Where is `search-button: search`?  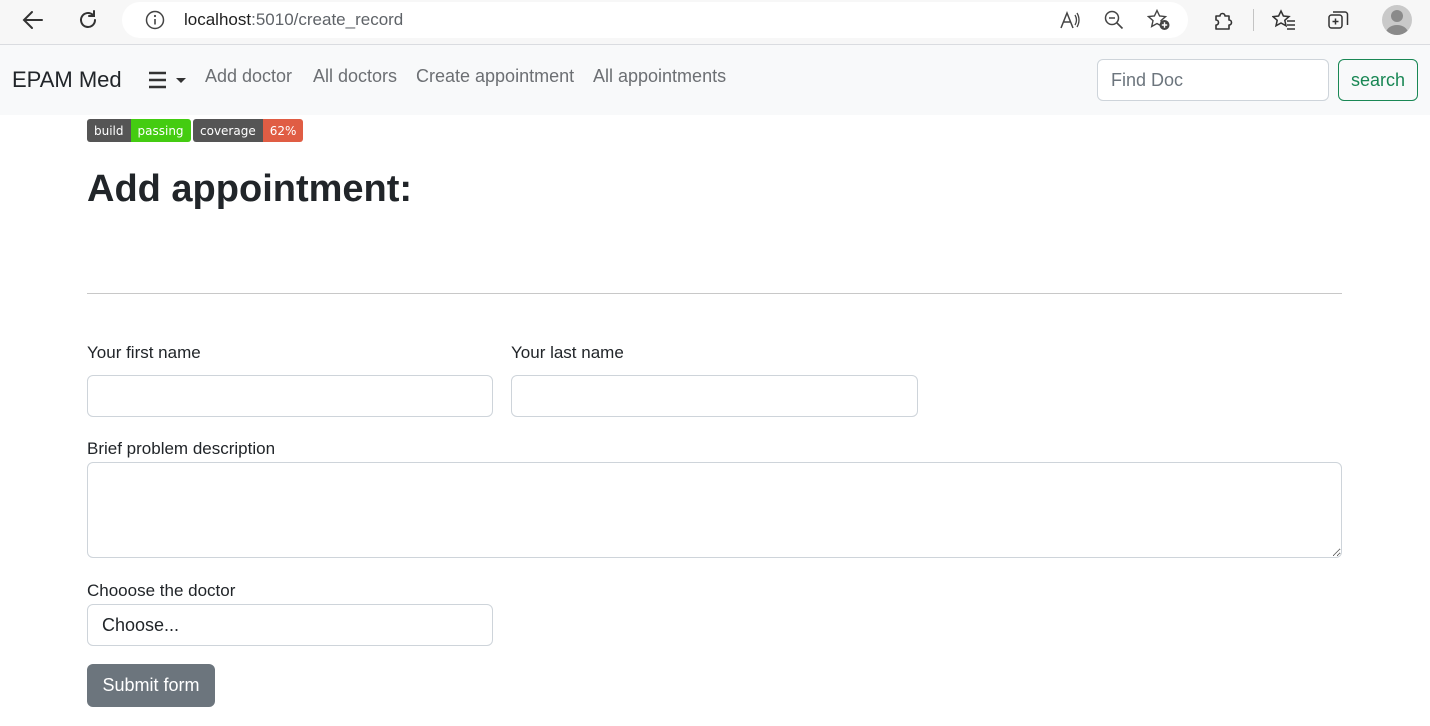 search-button: search is located at coordinates (1378, 80).